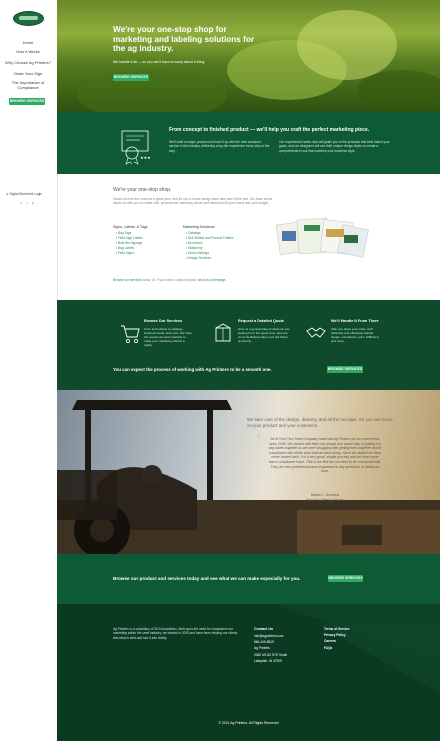 Image resolution: width=440 pixels, height=741 pixels. Describe the element at coordinates (142, 190) in the screenshot. I see `about-title: We're your one-stop shop.` at that location.